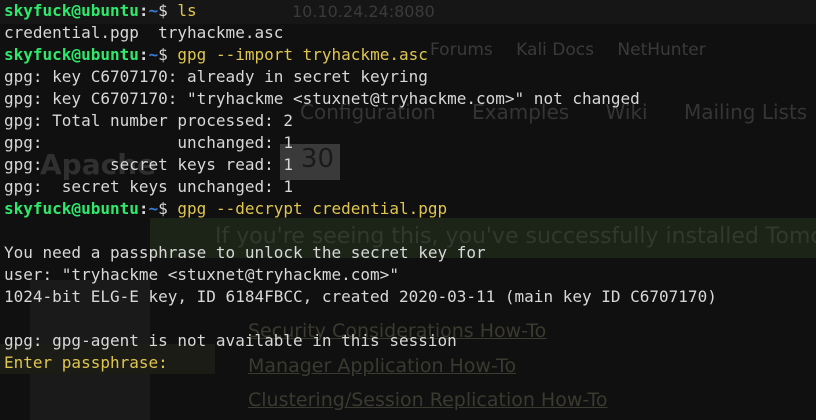 The height and width of the screenshot is (420, 816). Describe the element at coordinates (428, 400) in the screenshot. I see `background-link: Clustering/Session Replication How-To` at that location.